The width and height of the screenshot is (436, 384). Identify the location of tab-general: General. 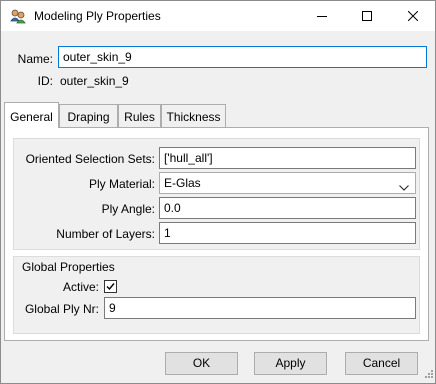
(31, 115).